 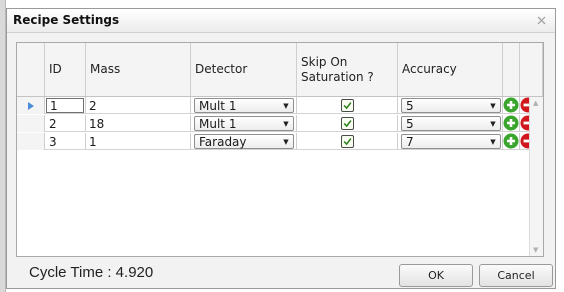 What do you see at coordinates (535, 250) in the screenshot?
I see `scroll-down-icon: ▼` at bounding box center [535, 250].